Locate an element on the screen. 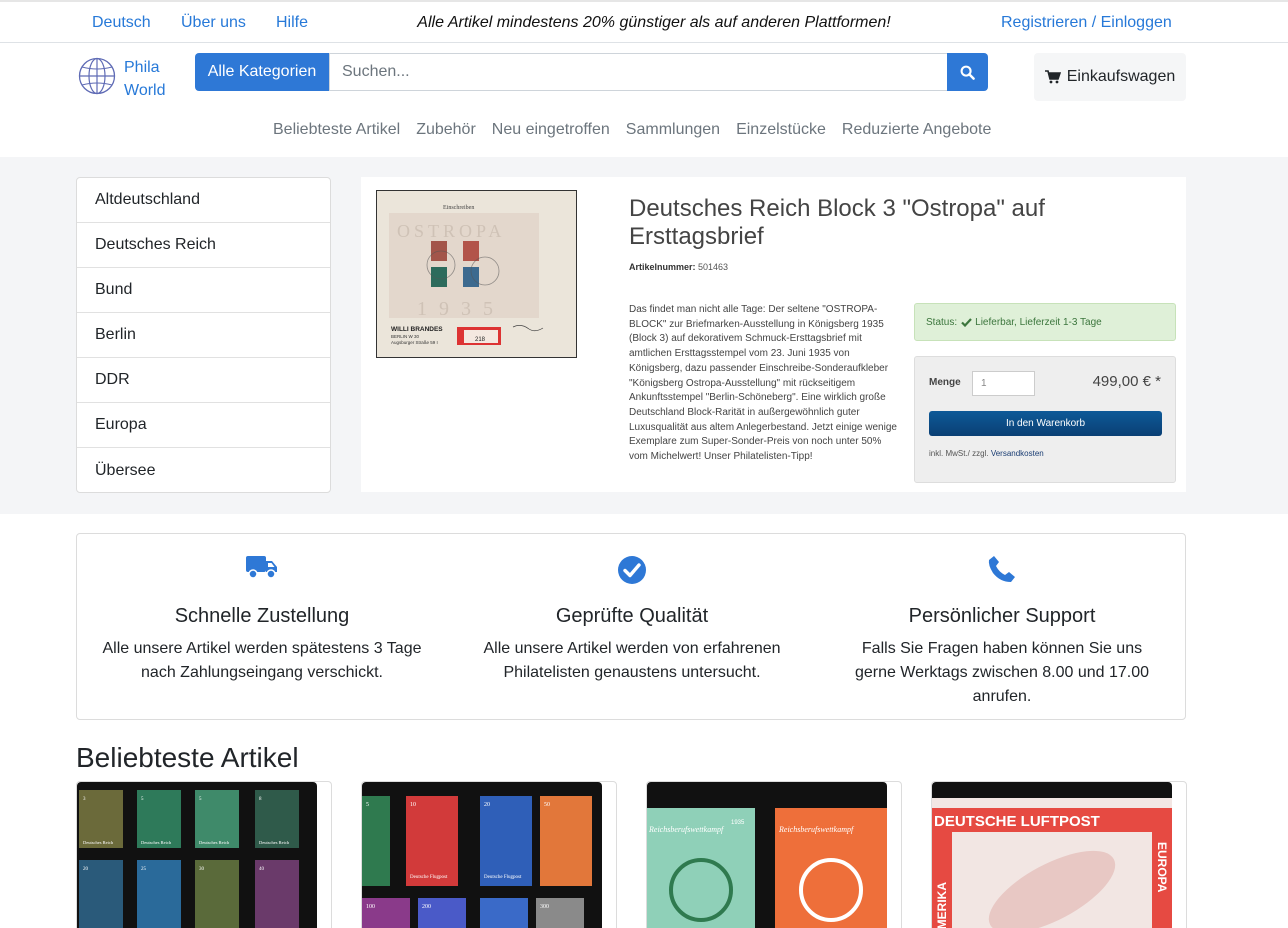 The width and height of the screenshot is (1288, 928). about-link: Über uns is located at coordinates (213, 23).